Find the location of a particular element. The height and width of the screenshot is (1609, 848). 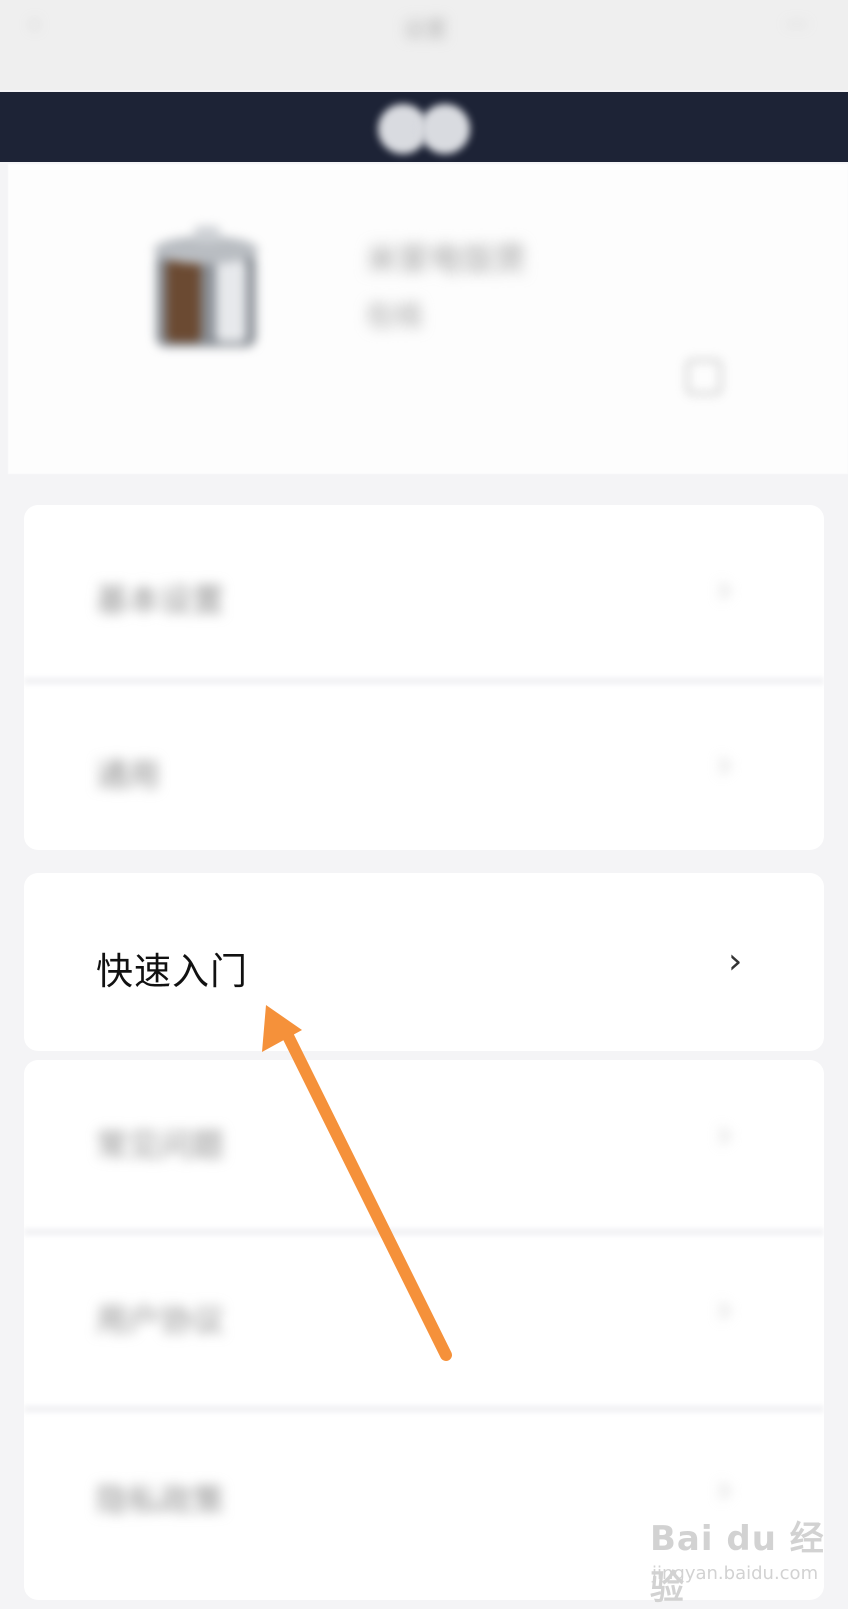

baidu-watermark: Bai du 经验 jingyan.baidu.com is located at coordinates (748, 1556).